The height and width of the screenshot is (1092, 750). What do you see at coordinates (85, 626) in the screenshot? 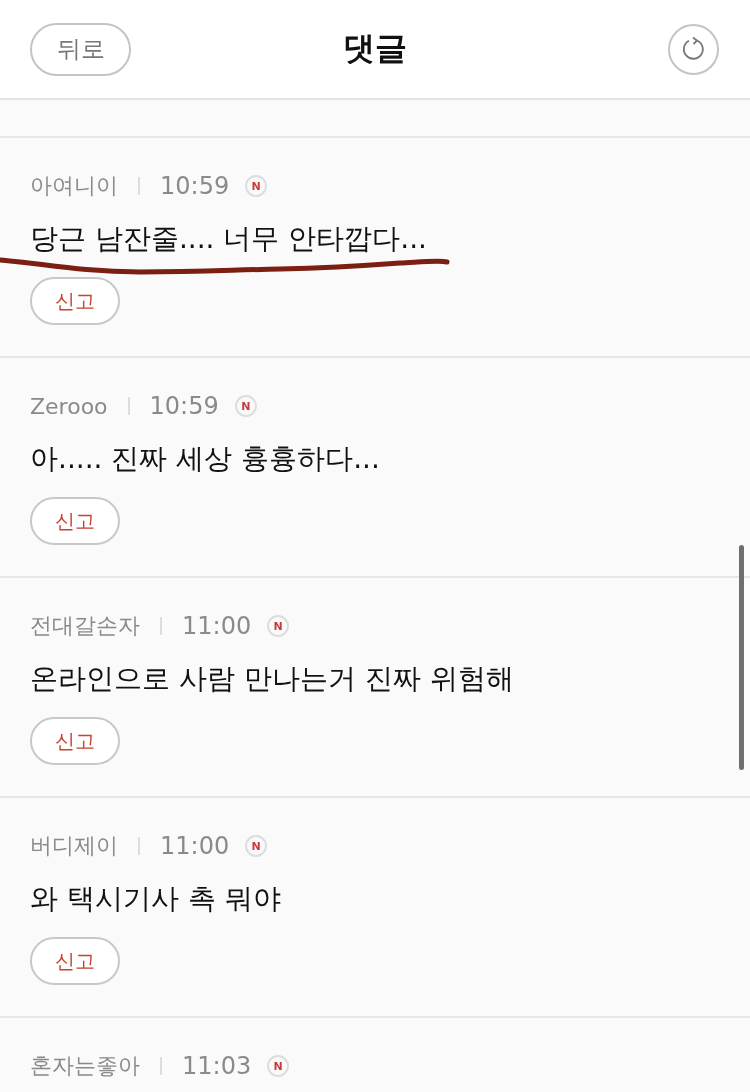
I see `author-name: 전대갈손자` at bounding box center [85, 626].